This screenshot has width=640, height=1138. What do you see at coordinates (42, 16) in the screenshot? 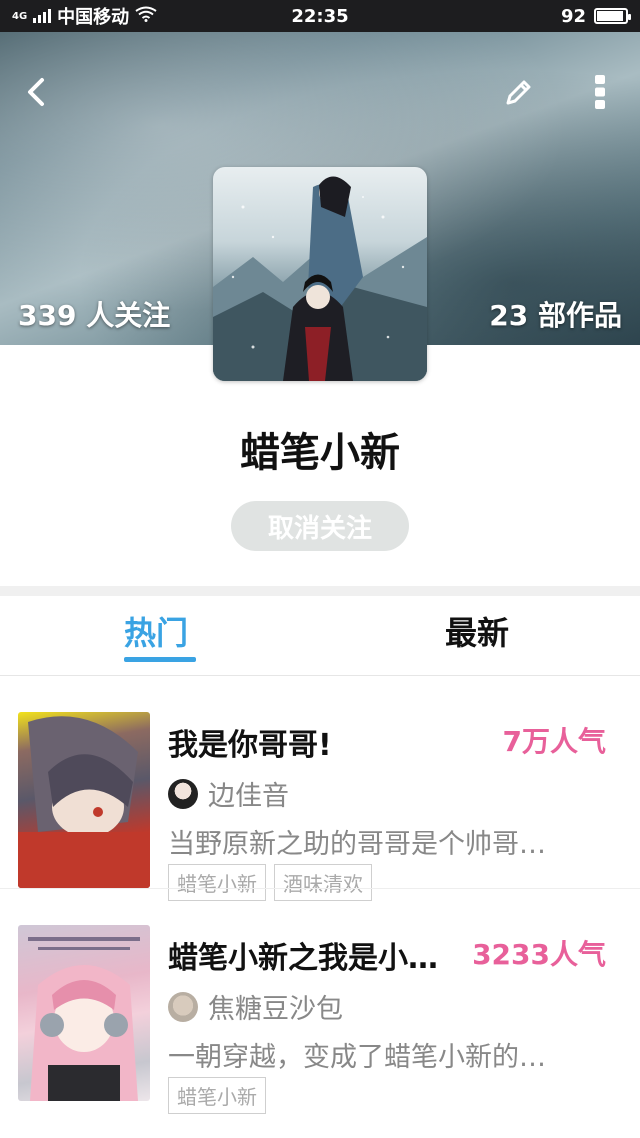
I see `signal-icon` at bounding box center [42, 16].